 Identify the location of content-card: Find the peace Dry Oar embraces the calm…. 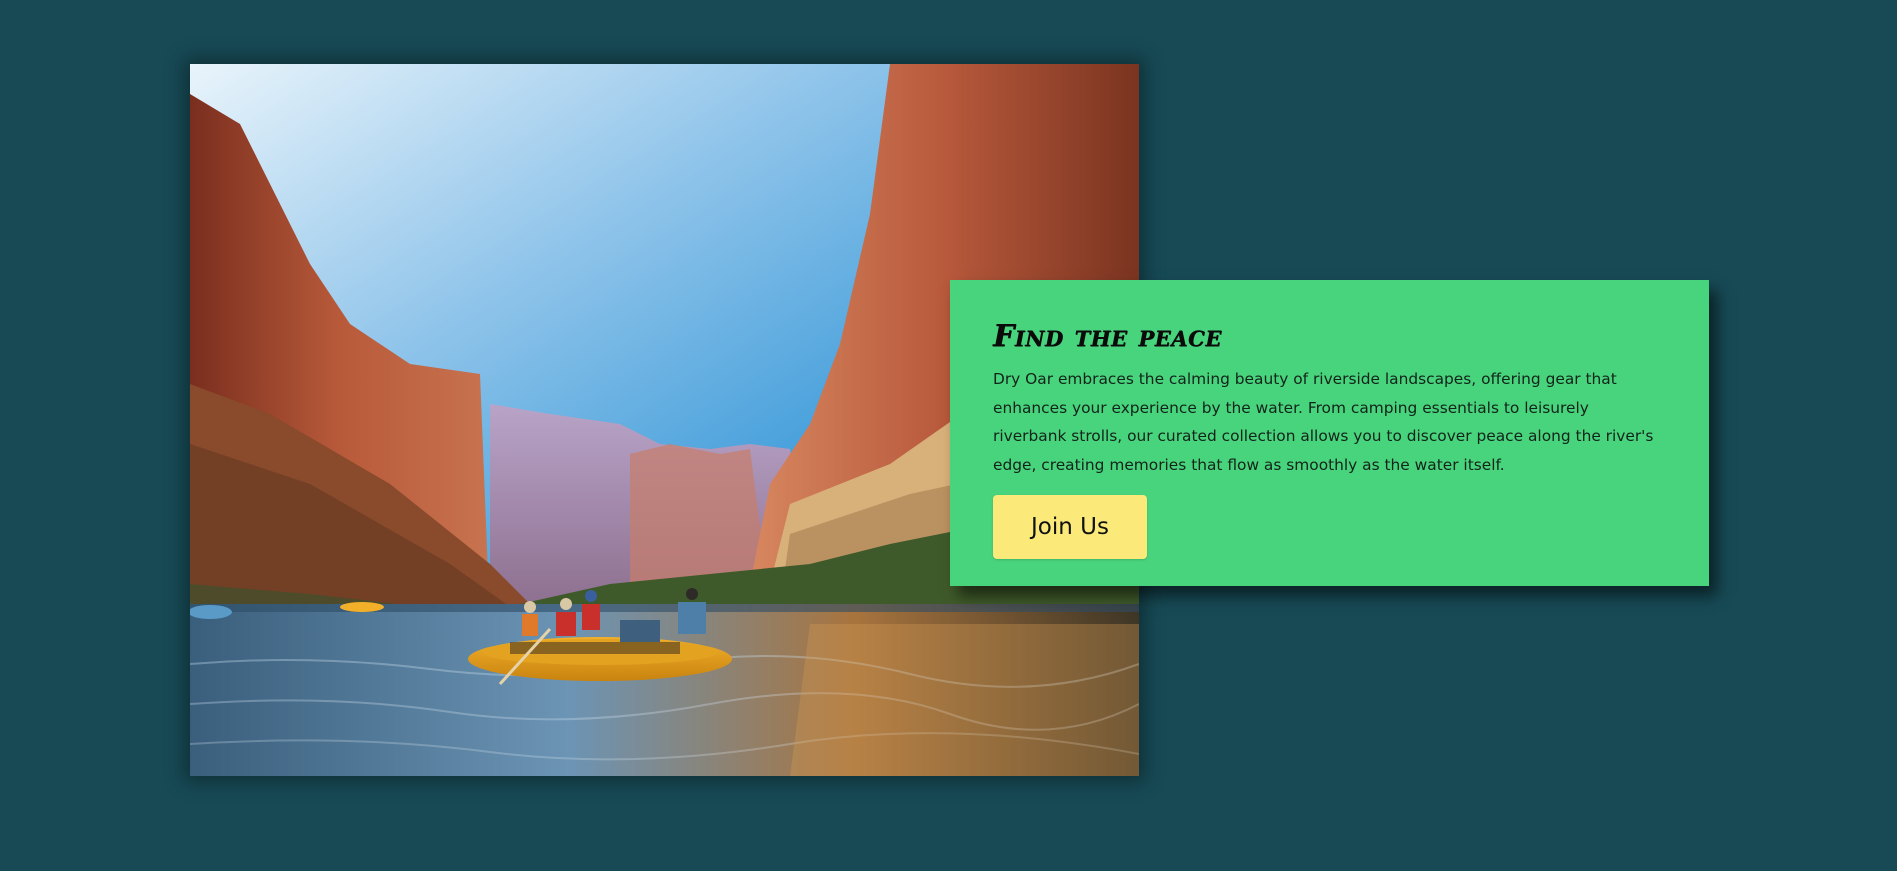
(1329, 433).